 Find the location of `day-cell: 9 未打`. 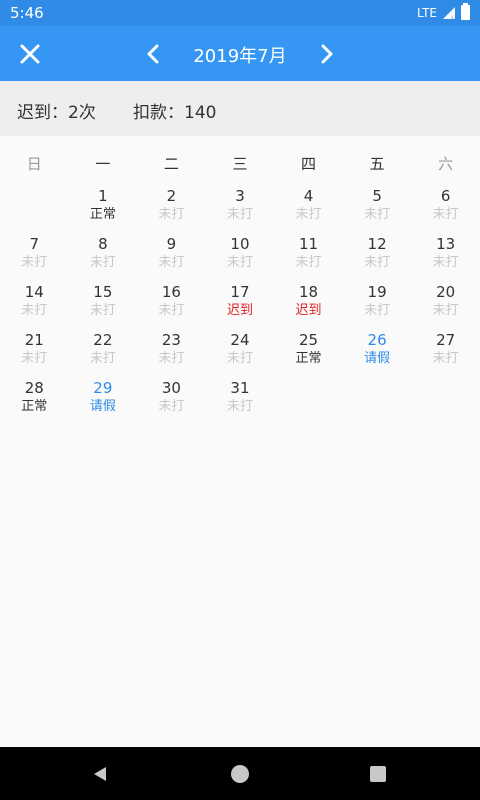

day-cell: 9 未打 is located at coordinates (171, 258).